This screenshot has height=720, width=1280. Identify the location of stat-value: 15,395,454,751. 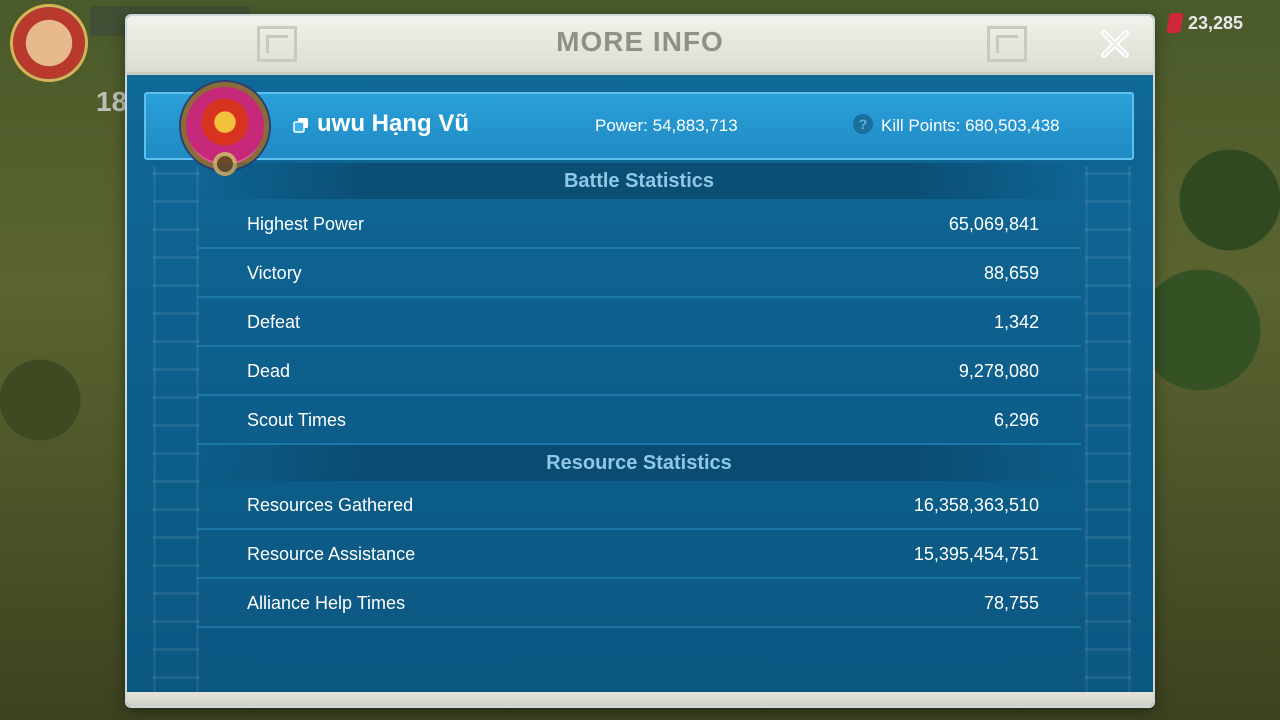
(976, 554).